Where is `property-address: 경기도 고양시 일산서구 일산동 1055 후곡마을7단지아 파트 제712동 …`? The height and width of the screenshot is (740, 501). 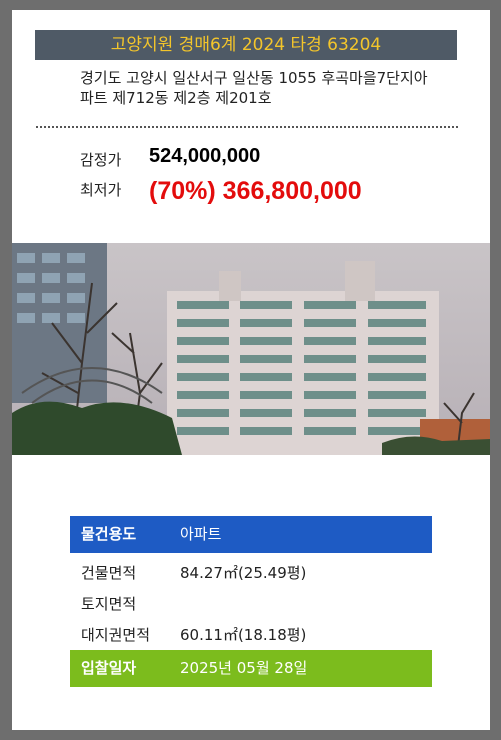 property-address: 경기도 고양시 일산서구 일산동 1055 후곡마을7단지아 파트 제712동 … is located at coordinates (280, 88).